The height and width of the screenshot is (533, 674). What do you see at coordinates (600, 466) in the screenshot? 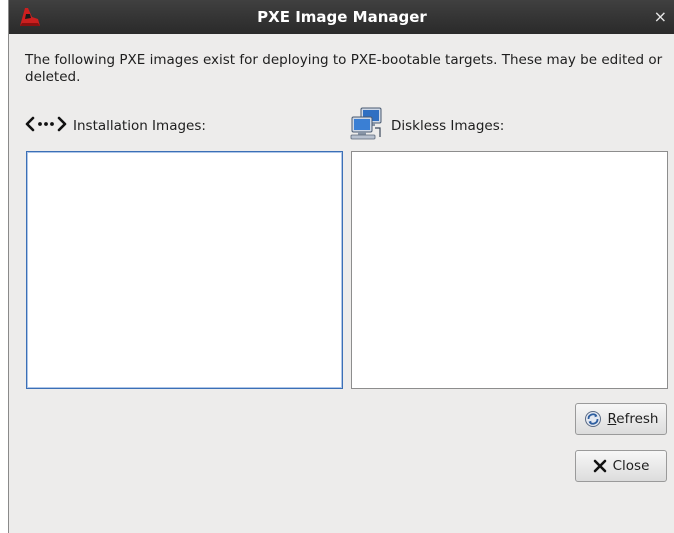
I see `close-x-icon` at bounding box center [600, 466].